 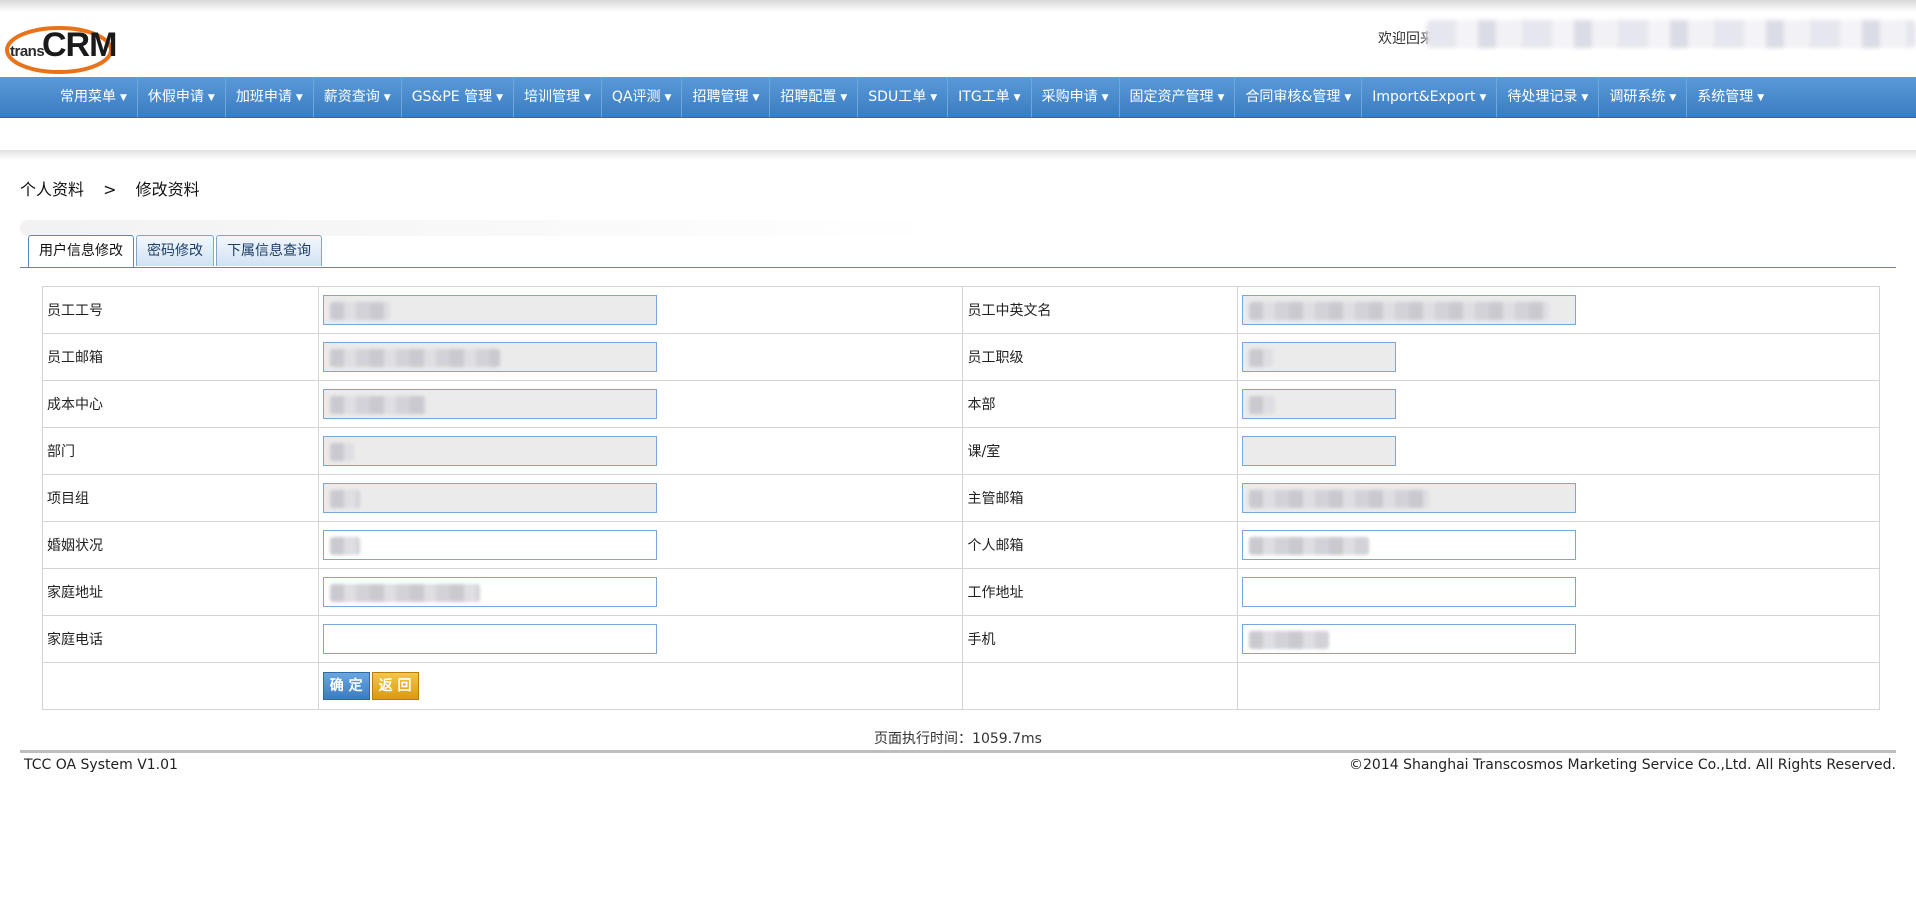 What do you see at coordinates (808, 97) in the screenshot?
I see `nav-item-label: 招聘配置` at bounding box center [808, 97].